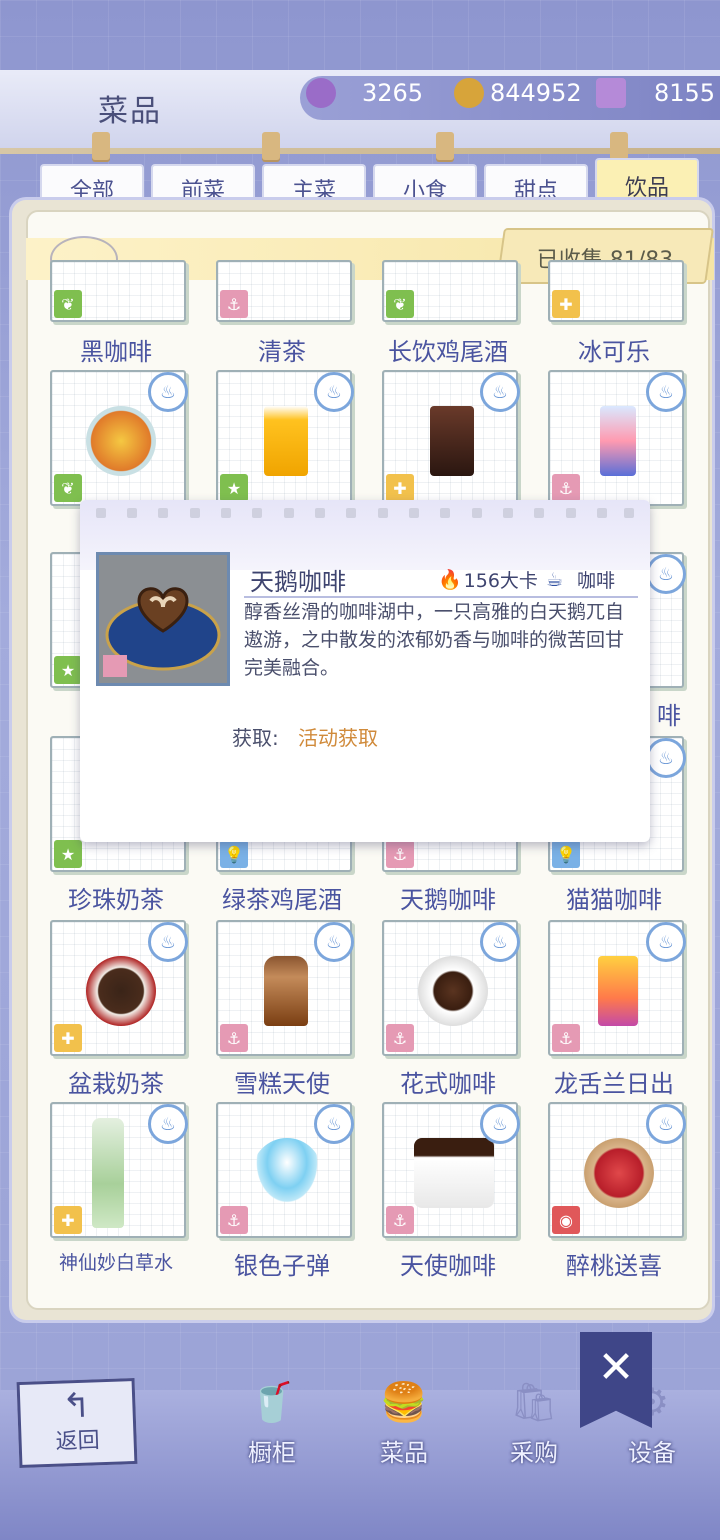 The width and height of the screenshot is (720, 1540). Describe the element at coordinates (619, 1173) in the screenshot. I see `peach-wine-image` at that location.